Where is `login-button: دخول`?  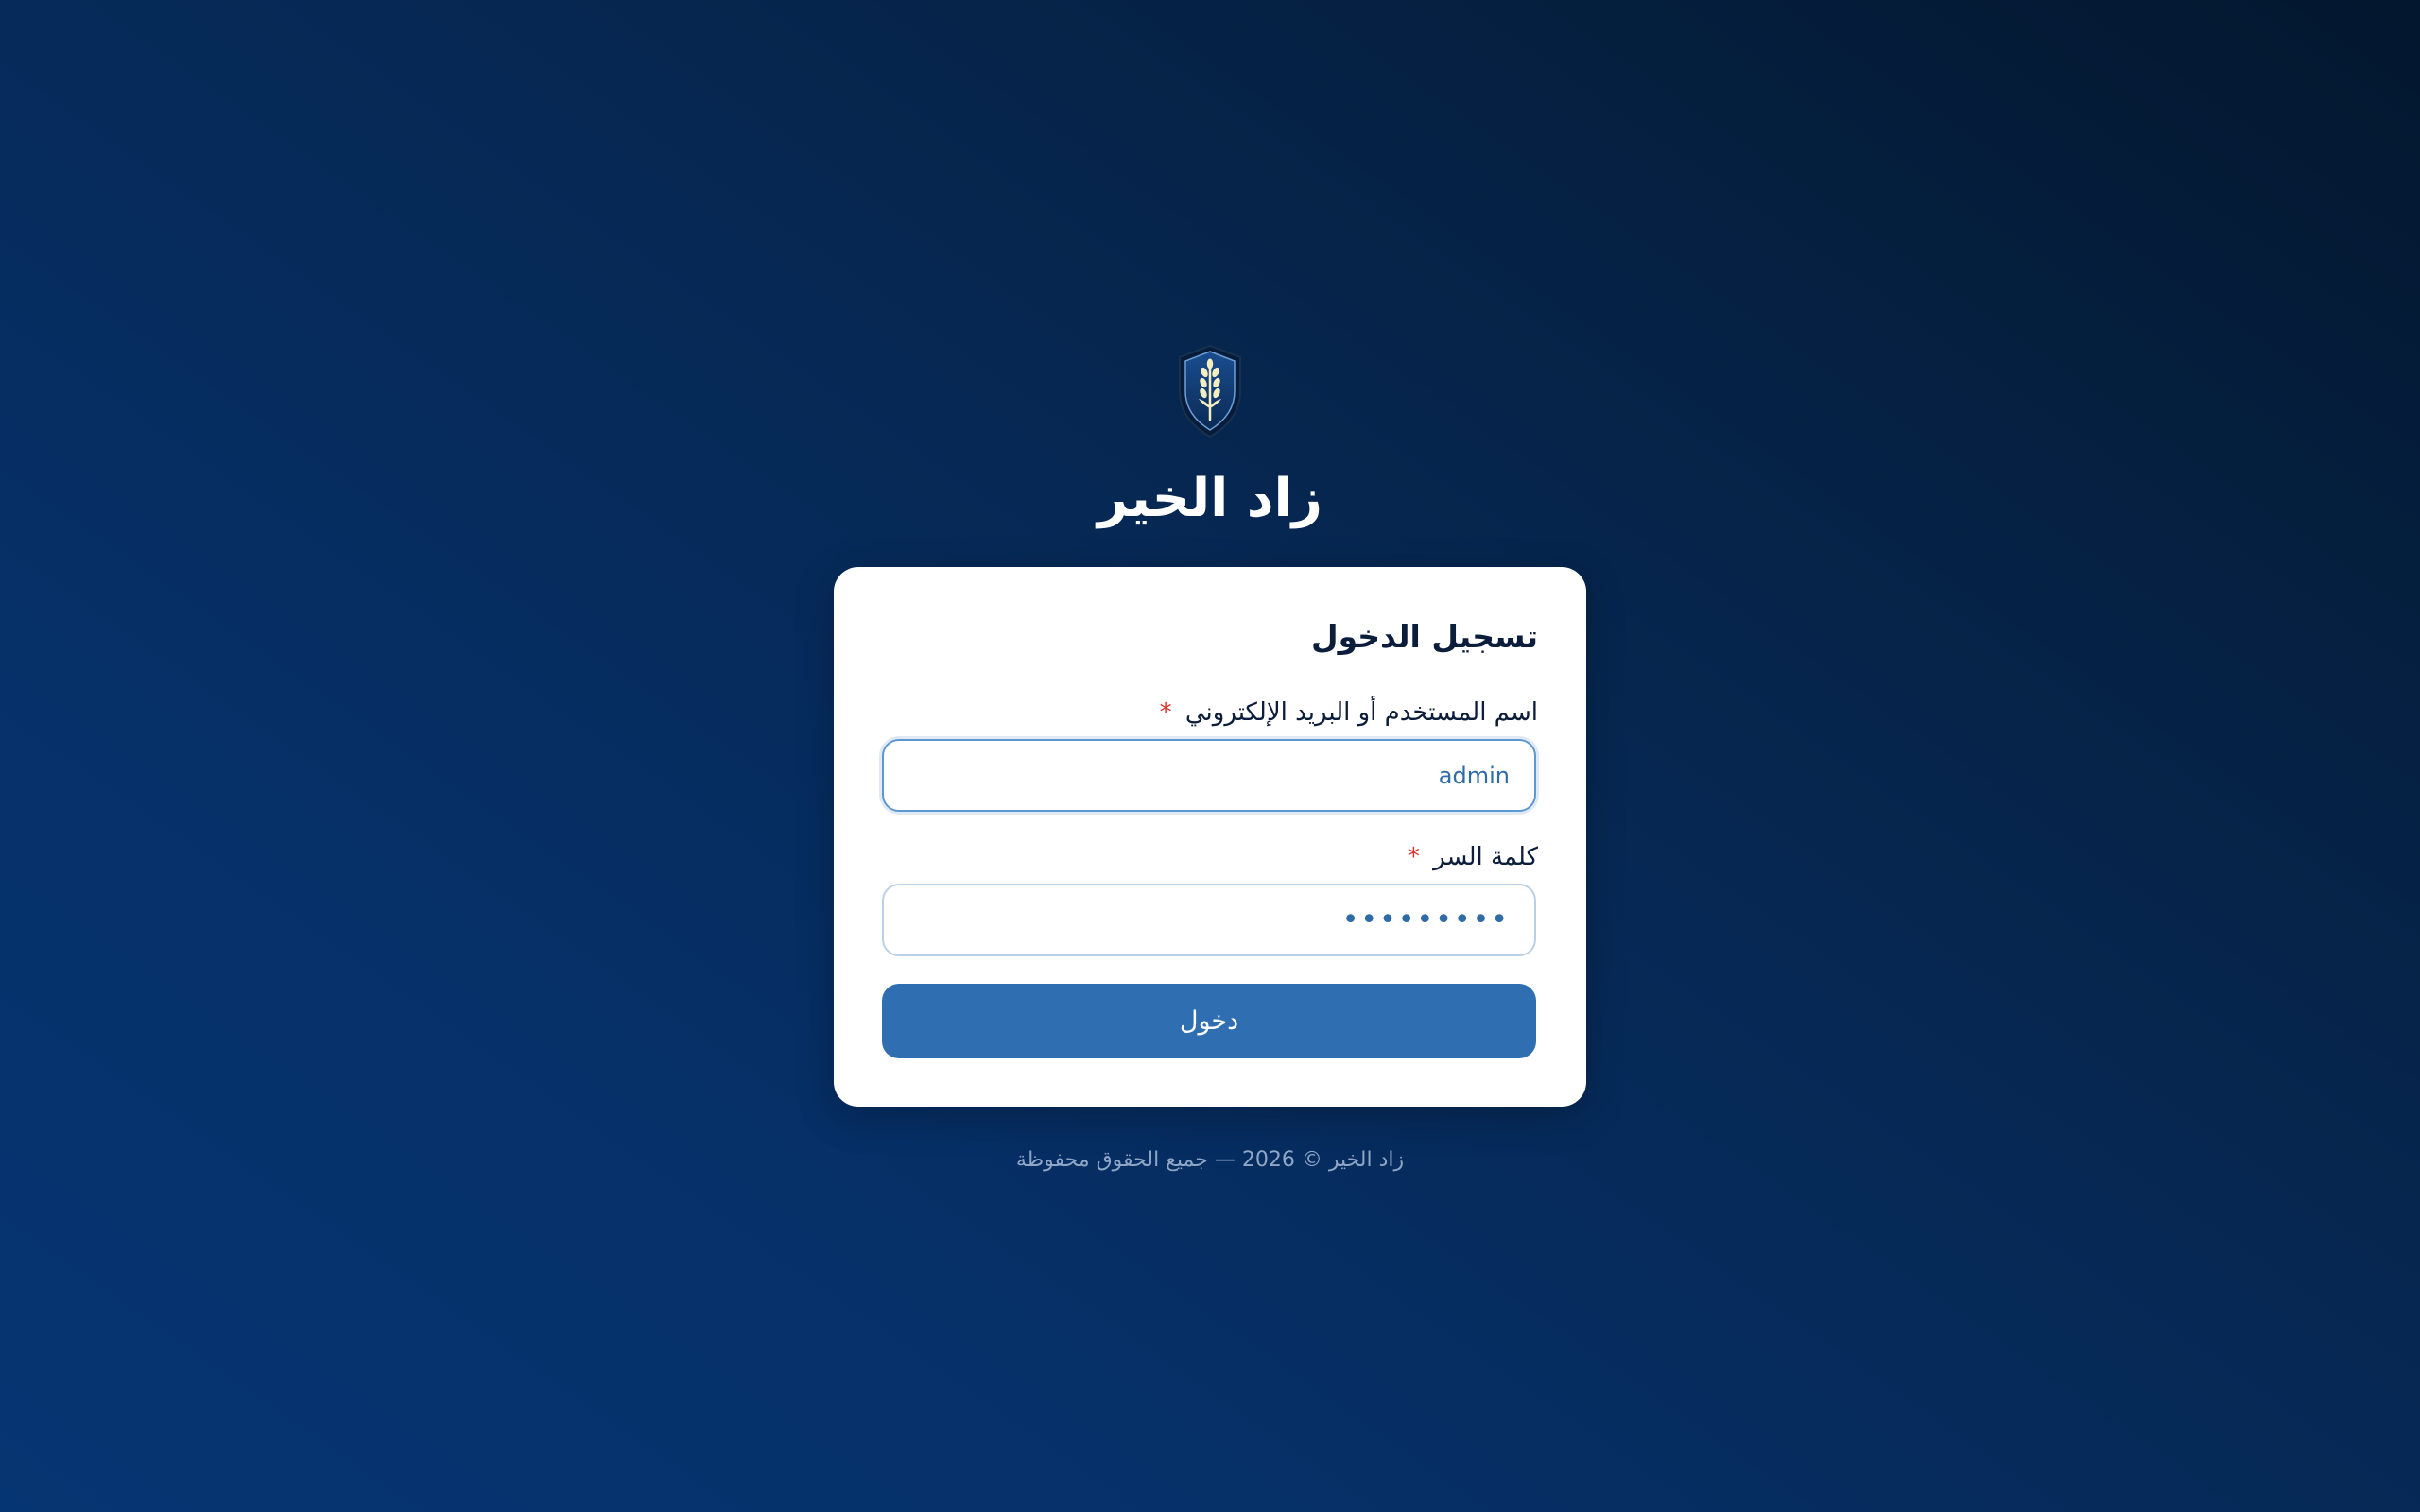
login-button: دخول is located at coordinates (1209, 1021).